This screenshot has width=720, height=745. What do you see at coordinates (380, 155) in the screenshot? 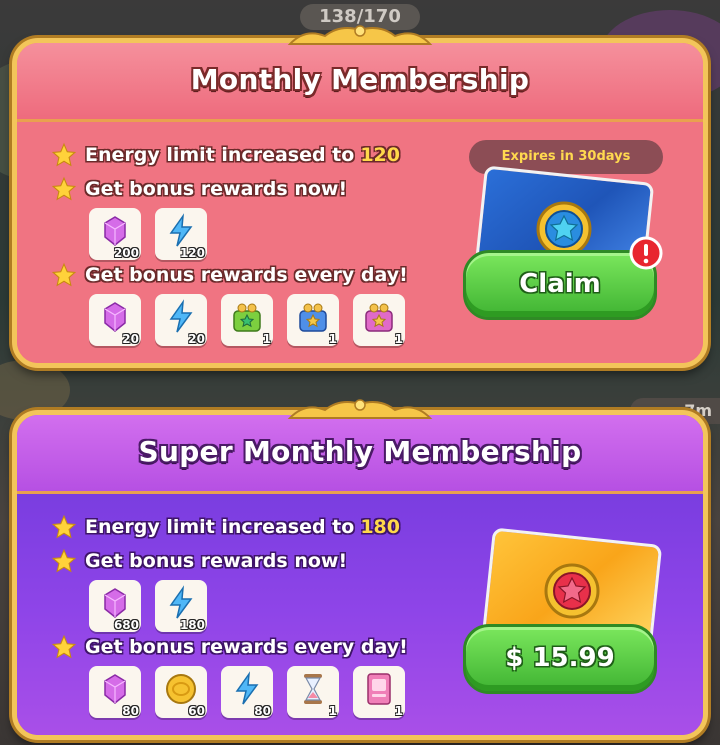
I see `perk-value: 120` at bounding box center [380, 155].